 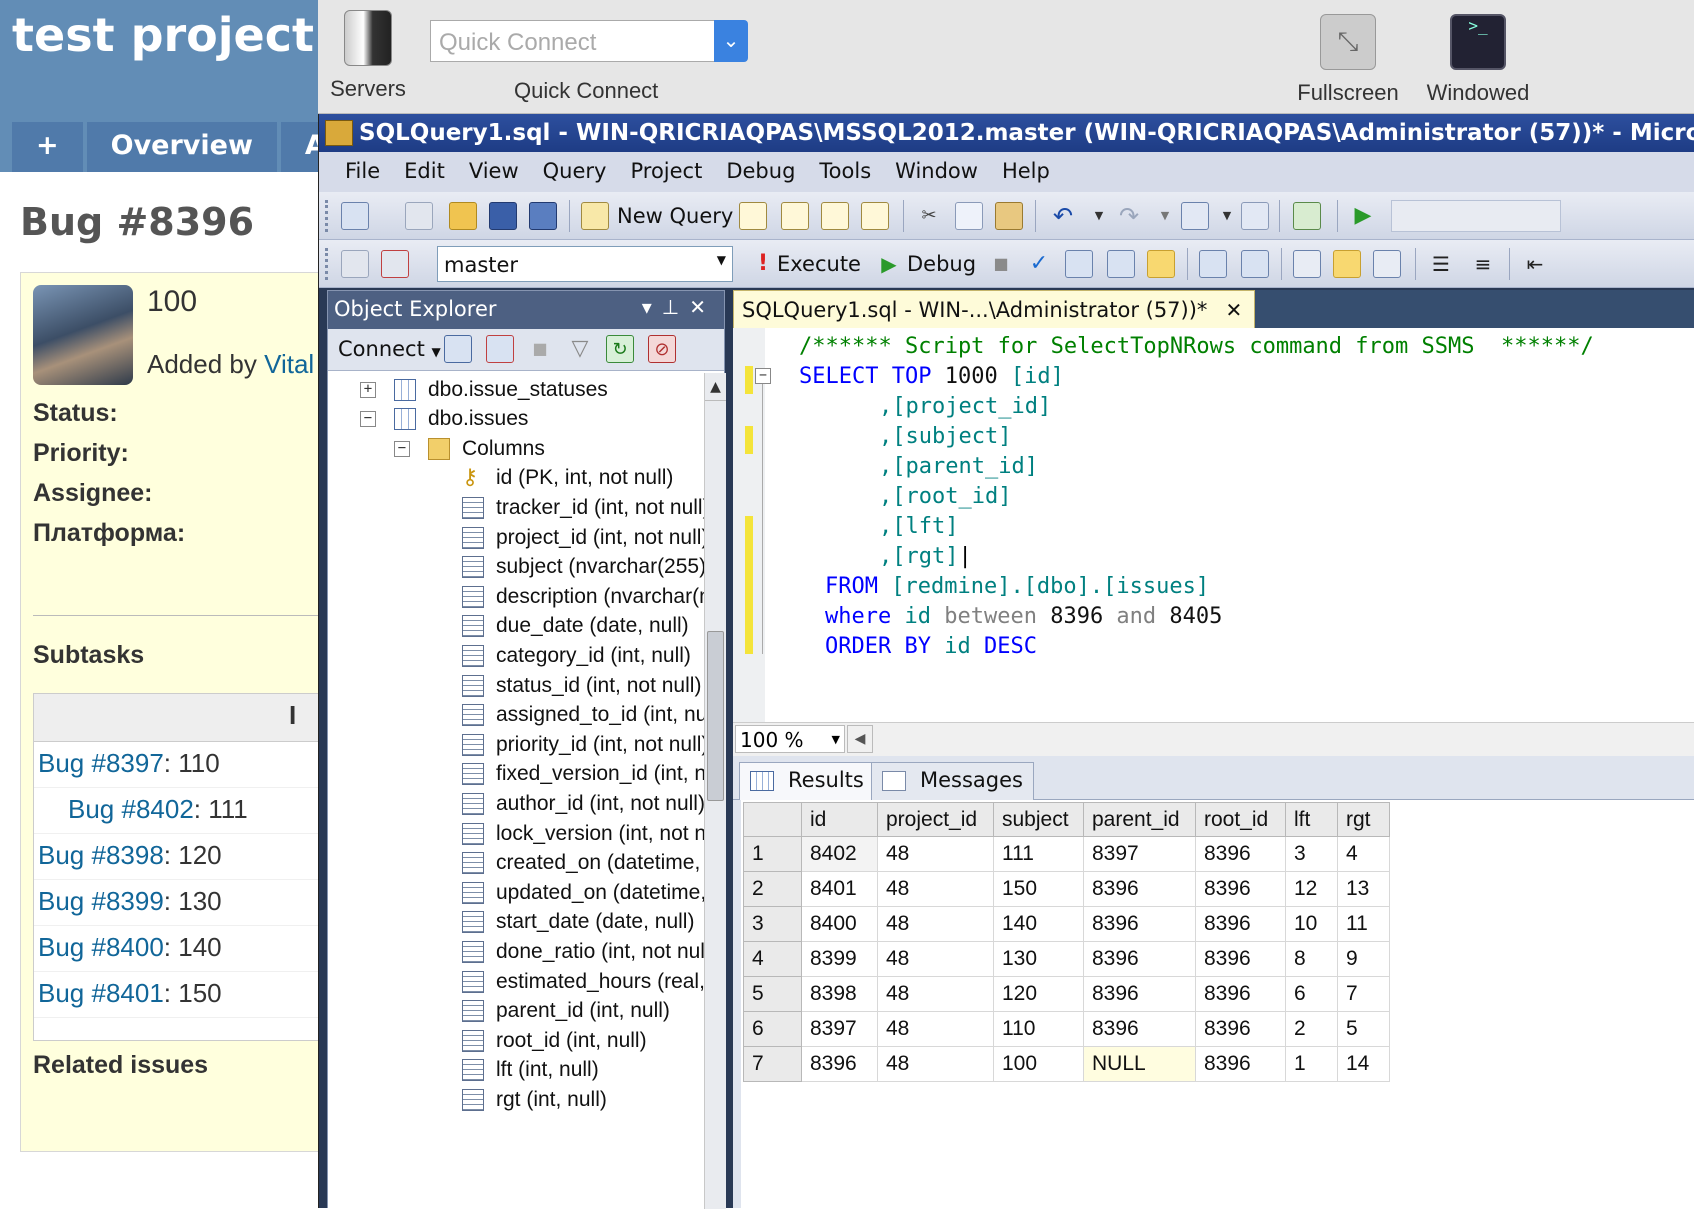 I want to click on expand-icon: +, so click(x=368, y=389).